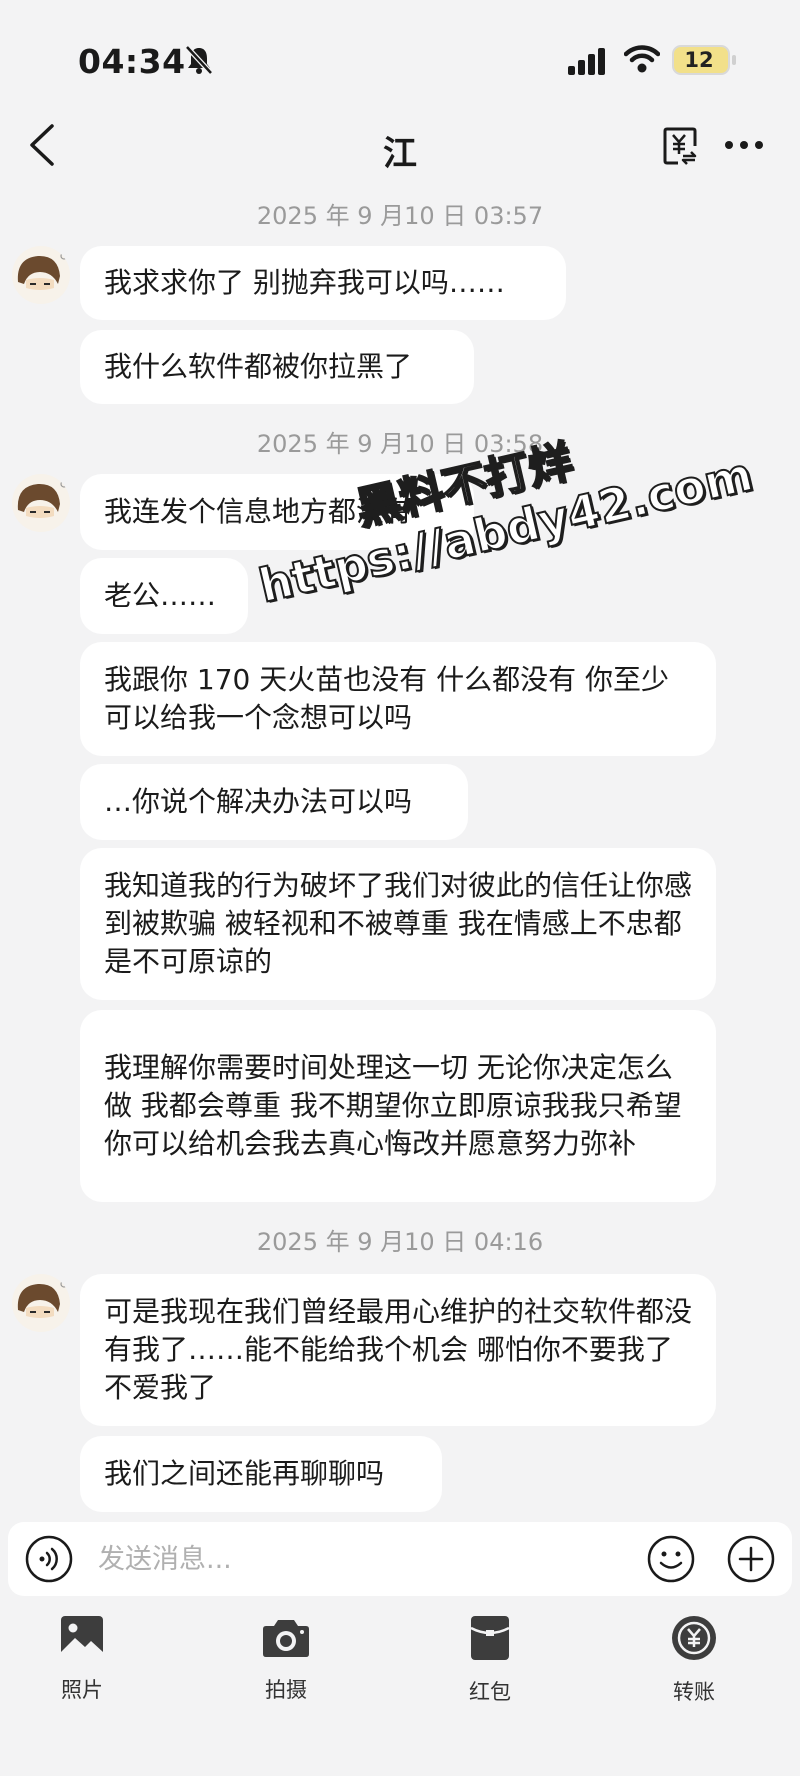  I want to click on mute-bell-icon, so click(199, 60).